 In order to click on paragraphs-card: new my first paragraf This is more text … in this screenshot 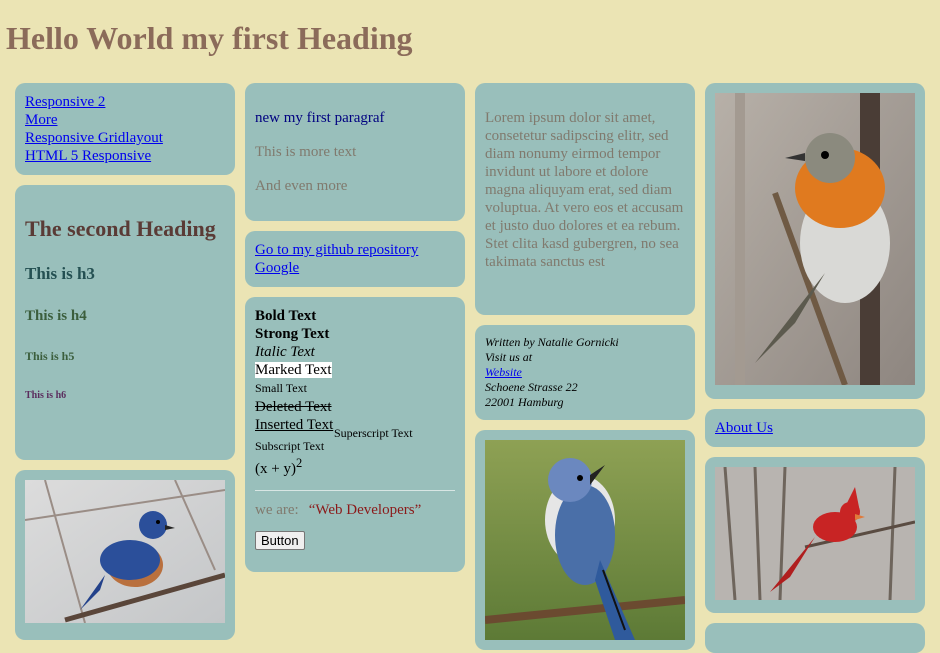, I will do `click(355, 152)`.